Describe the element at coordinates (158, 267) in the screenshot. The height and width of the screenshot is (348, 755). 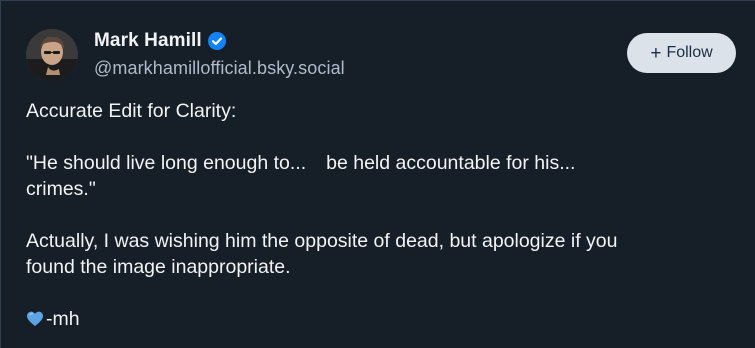
I see `post-line: found the image inappropriate.` at that location.